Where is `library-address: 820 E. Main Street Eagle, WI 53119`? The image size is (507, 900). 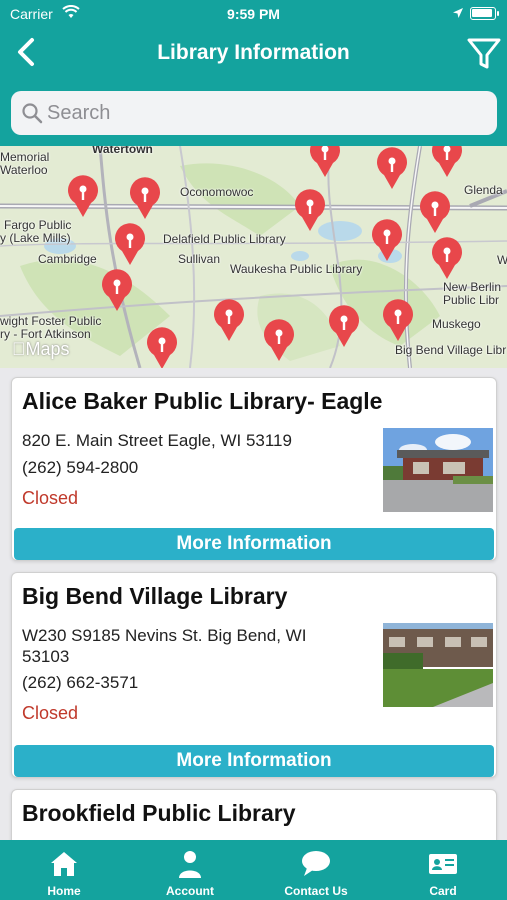
library-address: 820 E. Main Street Eagle, WI 53119 is located at coordinates (157, 440).